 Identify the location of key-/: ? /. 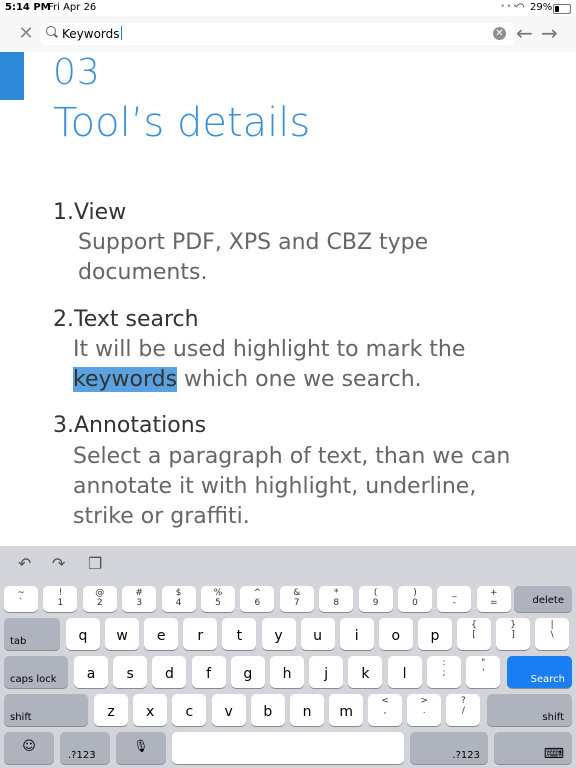
(463, 710).